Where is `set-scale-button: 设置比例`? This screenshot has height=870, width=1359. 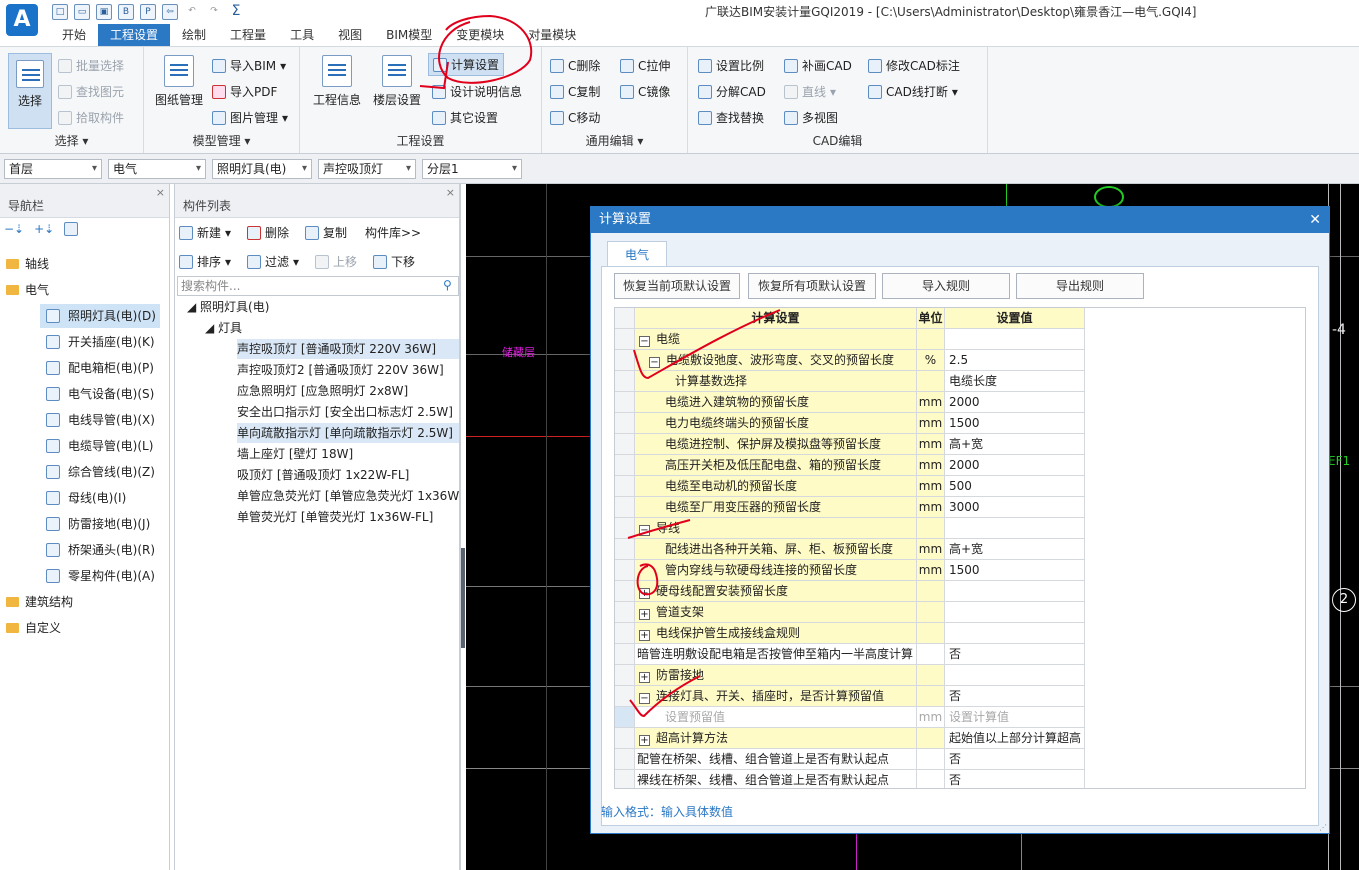
set-scale-button: 设置比例 is located at coordinates (731, 65).